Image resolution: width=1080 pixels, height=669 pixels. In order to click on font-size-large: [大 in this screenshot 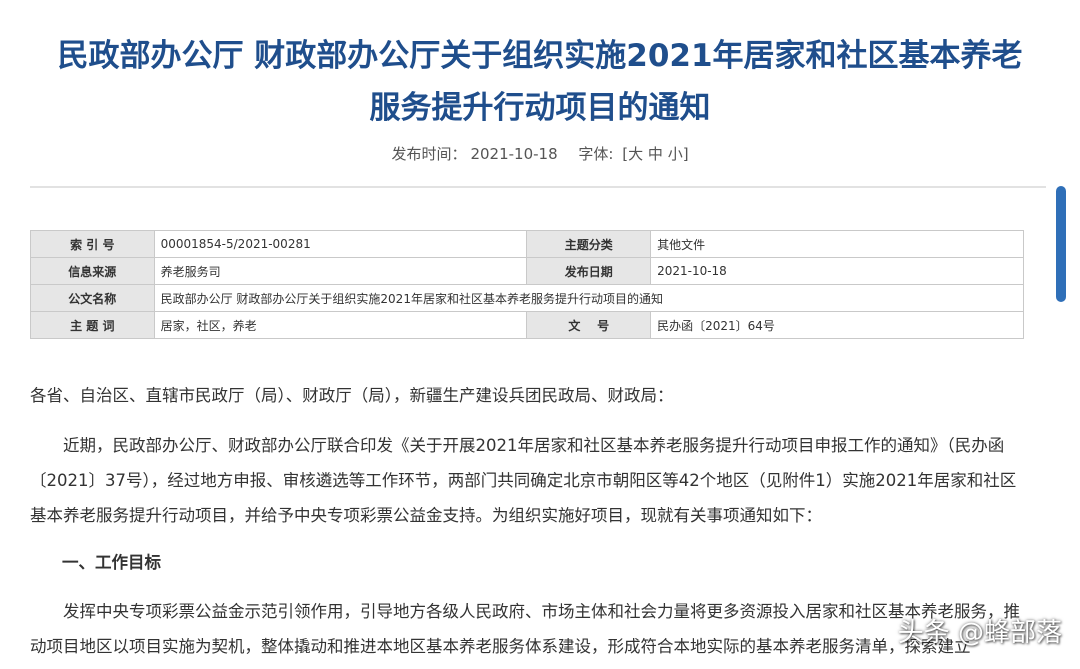, I will do `click(632, 154)`.